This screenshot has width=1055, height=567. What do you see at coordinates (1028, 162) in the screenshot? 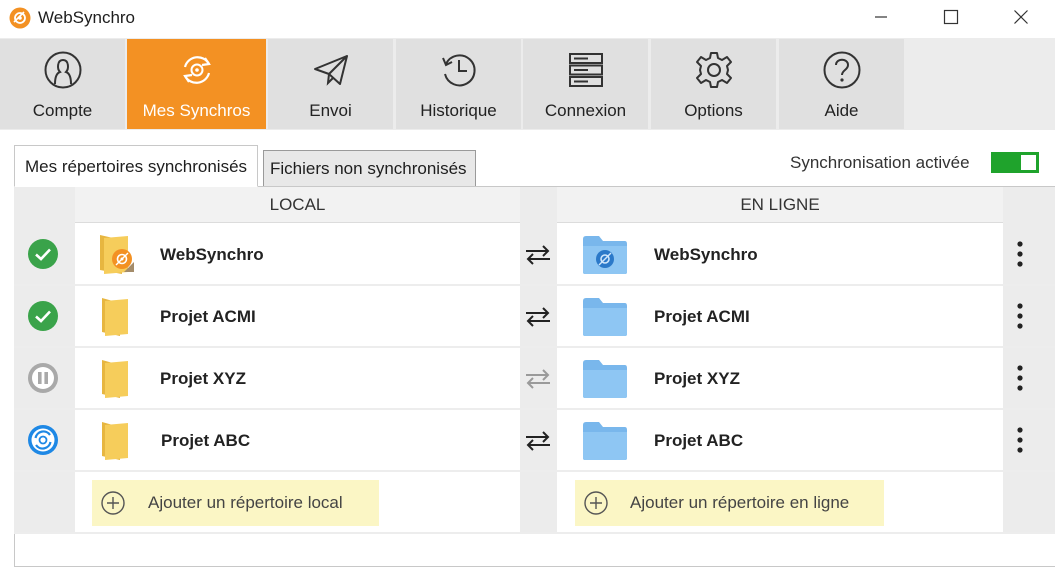
I see `toggle-knob` at bounding box center [1028, 162].